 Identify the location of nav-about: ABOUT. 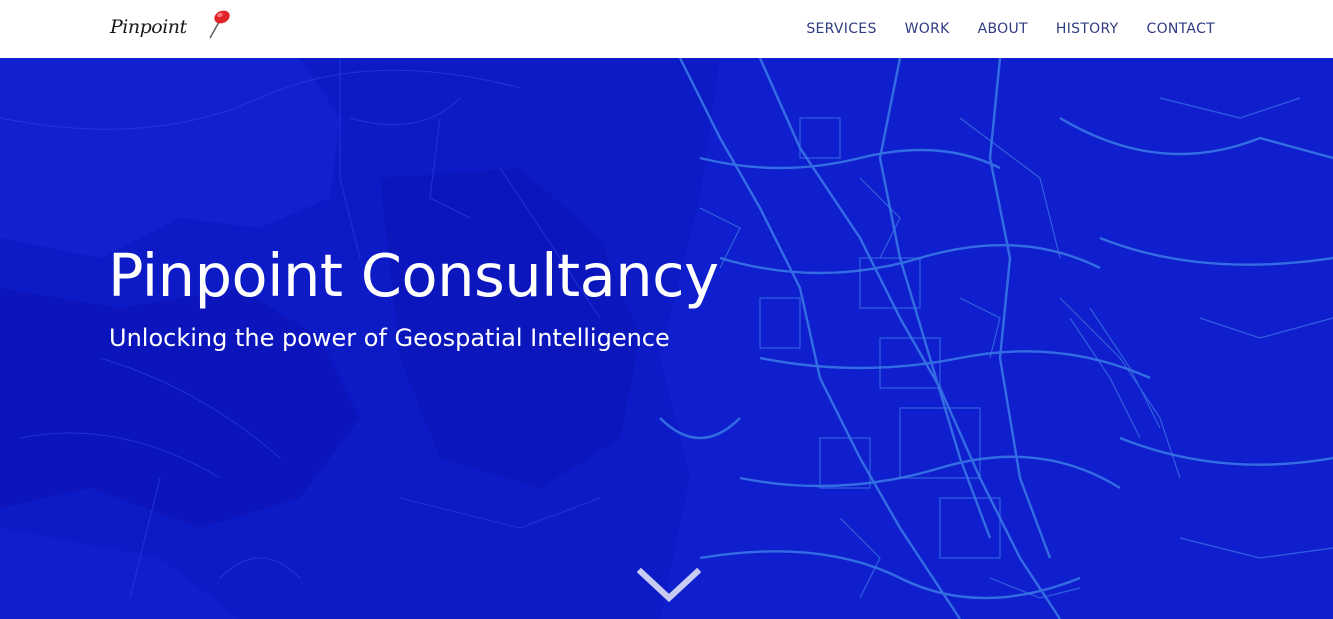
(1003, 29).